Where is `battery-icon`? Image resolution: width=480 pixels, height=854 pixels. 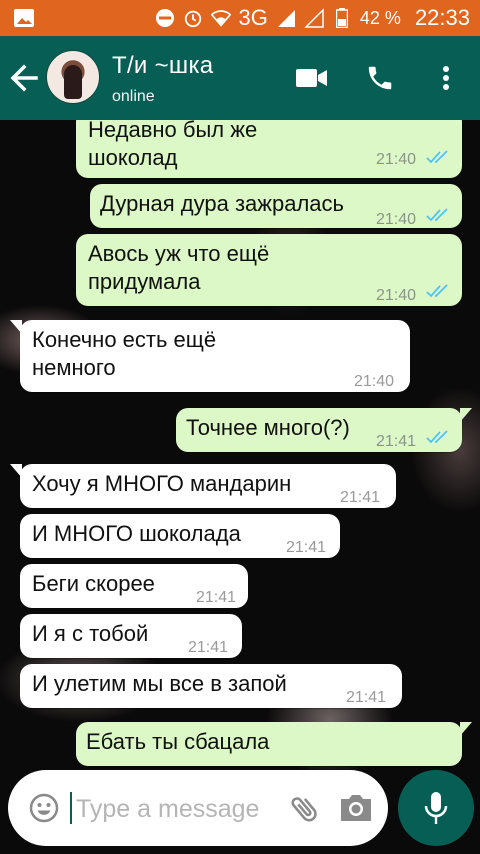 battery-icon is located at coordinates (342, 18).